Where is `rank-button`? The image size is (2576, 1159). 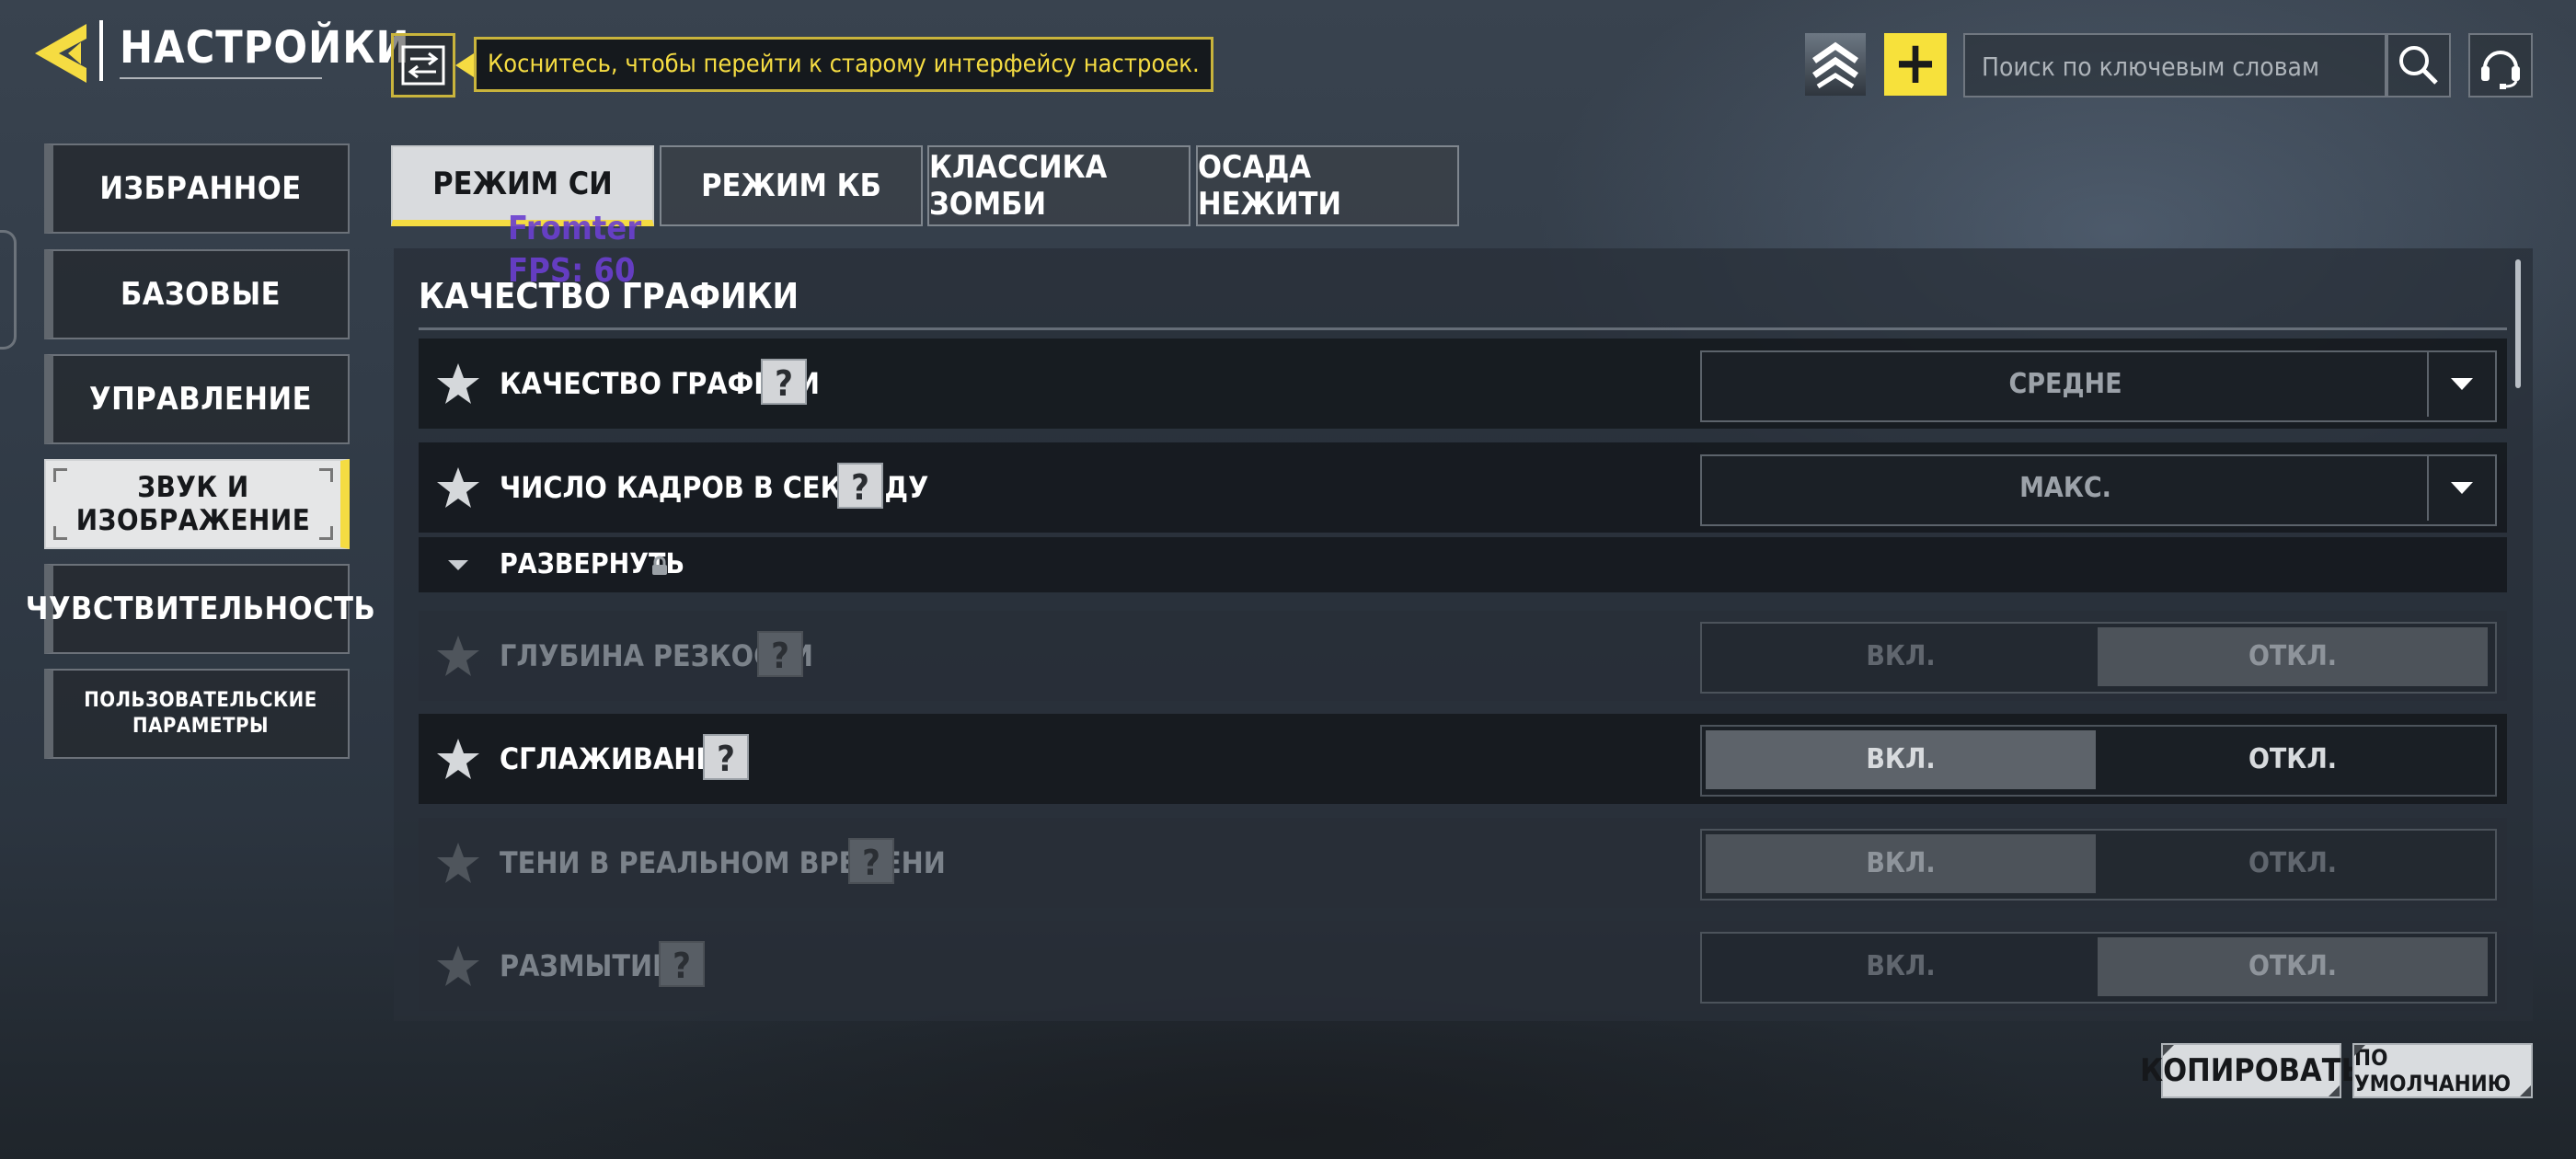
rank-button is located at coordinates (1835, 64).